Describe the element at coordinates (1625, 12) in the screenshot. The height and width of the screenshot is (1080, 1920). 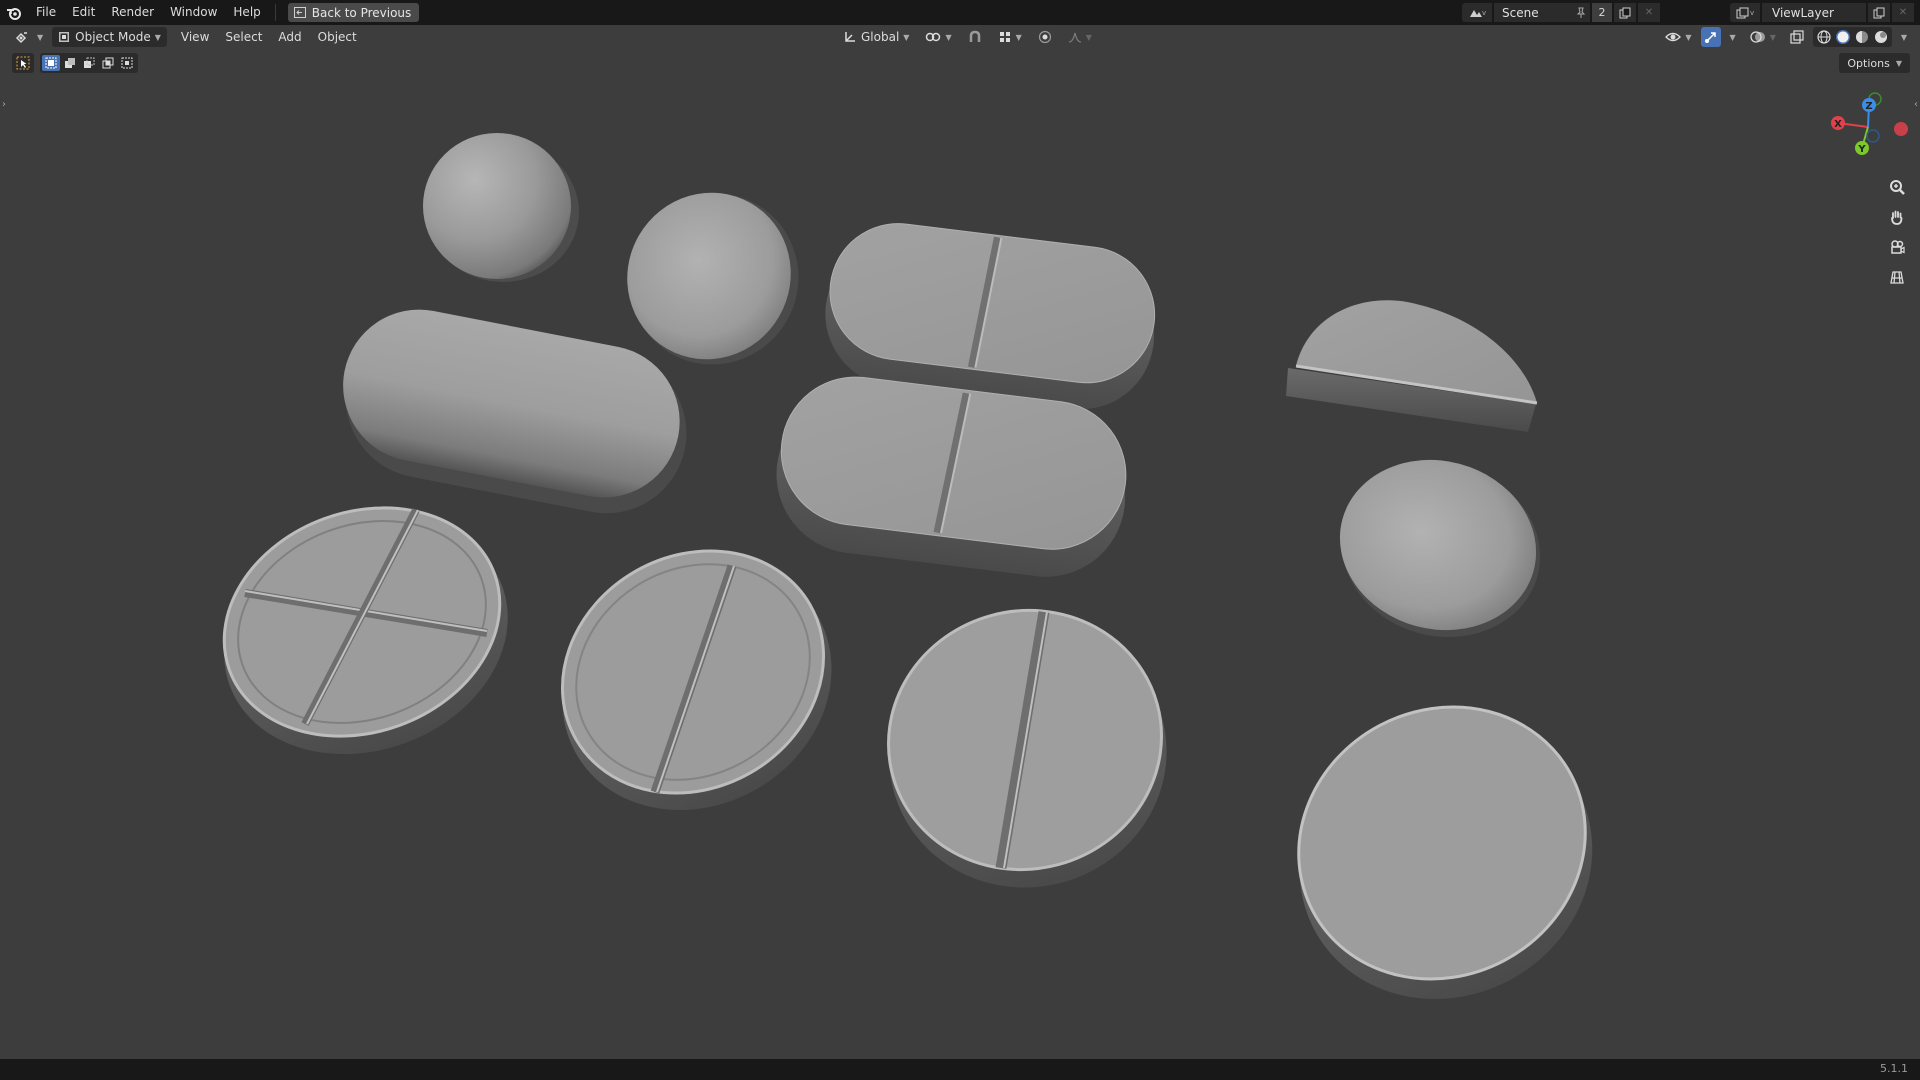
I see `new-scene-button` at that location.